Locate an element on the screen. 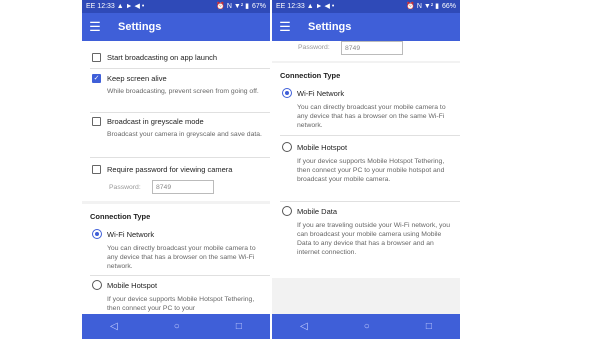 The image size is (601, 339). status-right: ⏰ N ▼² ▮ 66% is located at coordinates (431, 6).